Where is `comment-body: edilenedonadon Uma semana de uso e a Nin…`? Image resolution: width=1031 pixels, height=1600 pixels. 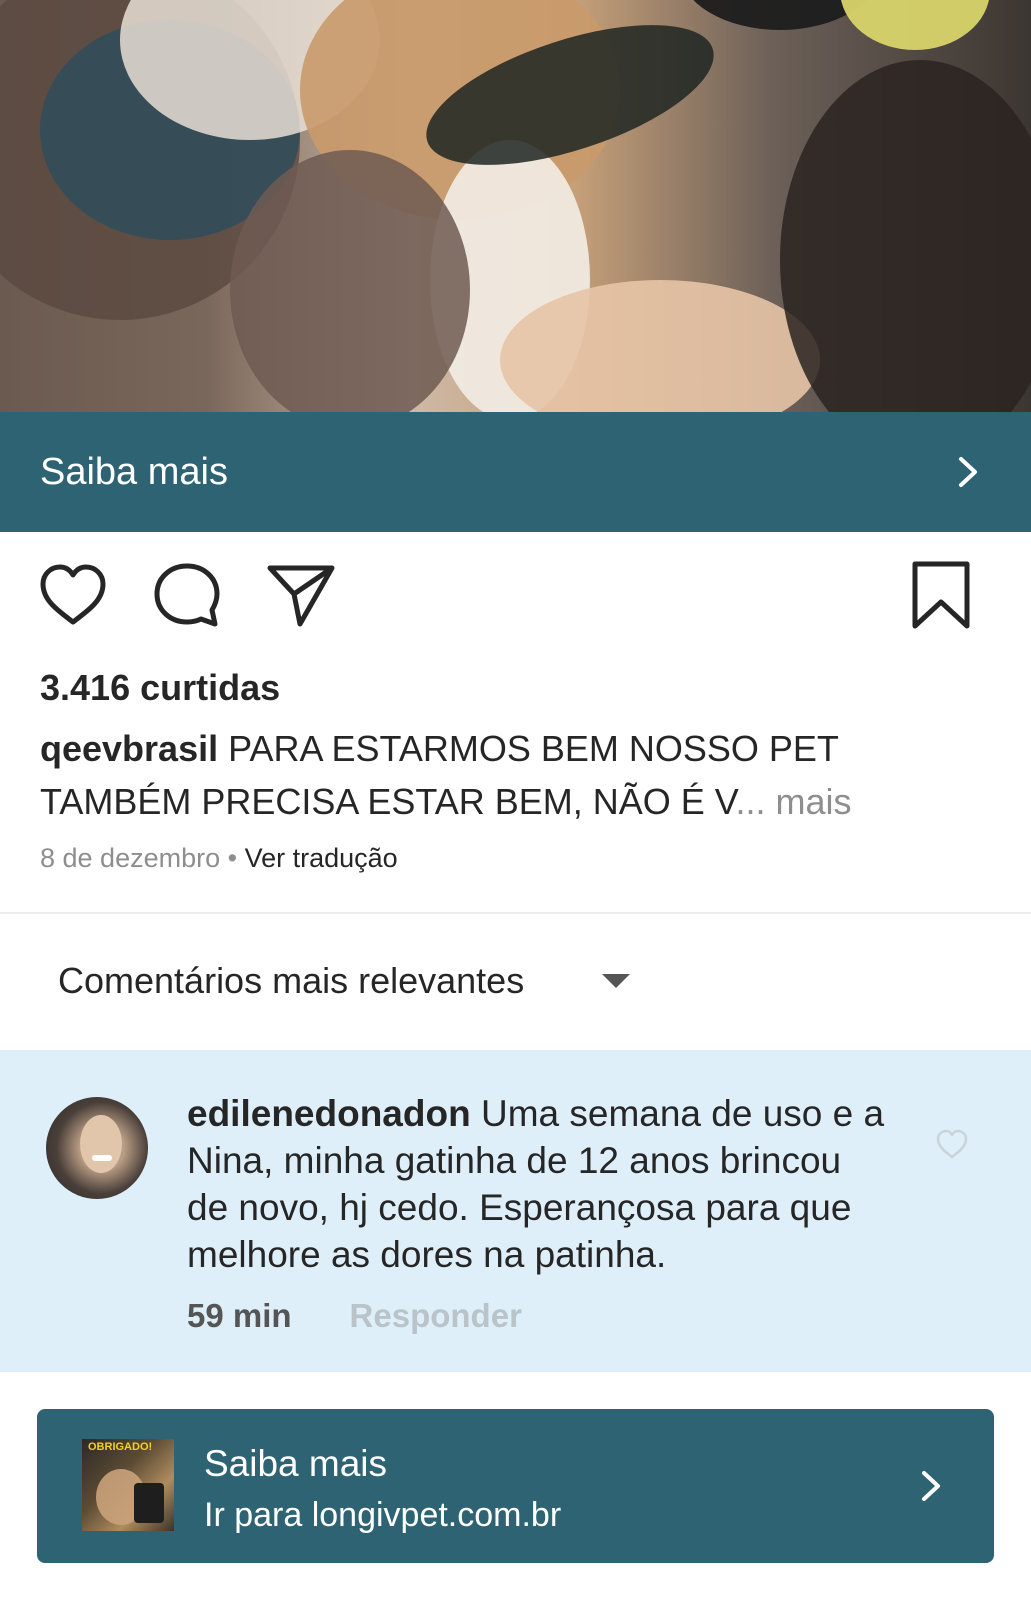
comment-body: edilenedonadon Uma semana de uso e a Nin… is located at coordinates (537, 1184).